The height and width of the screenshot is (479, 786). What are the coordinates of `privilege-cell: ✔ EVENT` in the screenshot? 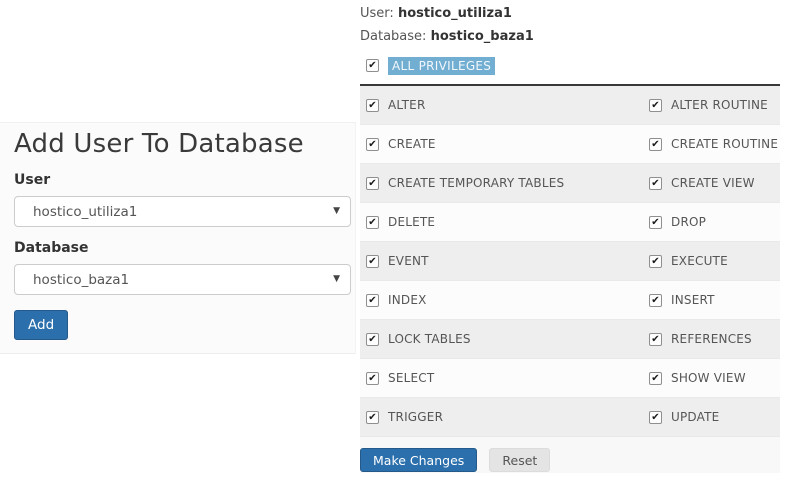 It's located at (501, 261).